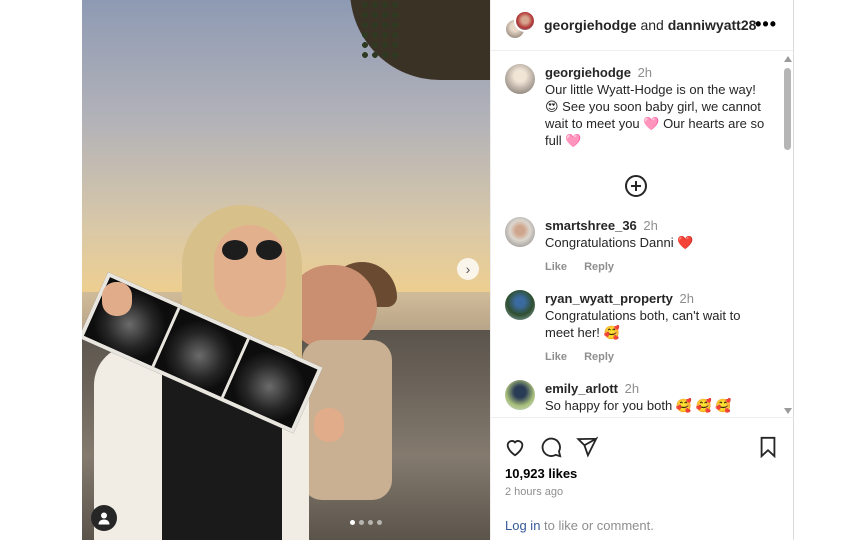 Image resolution: width=864 pixels, height=540 pixels. I want to click on likes-count: 10,923 likes, so click(642, 473).